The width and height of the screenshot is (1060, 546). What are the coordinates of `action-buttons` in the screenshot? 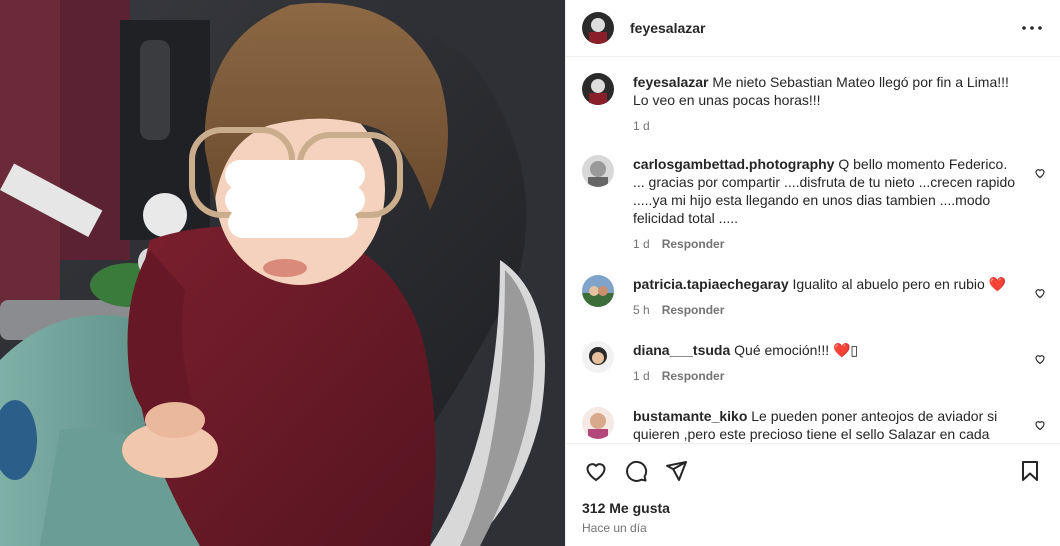 It's located at (813, 471).